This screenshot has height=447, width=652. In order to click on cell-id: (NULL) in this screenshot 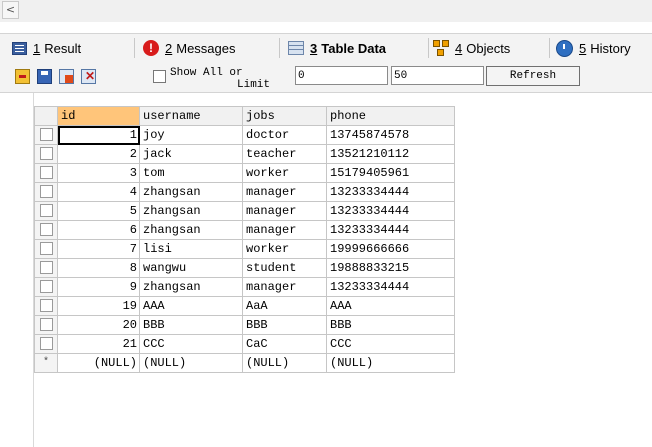, I will do `click(98, 363)`.